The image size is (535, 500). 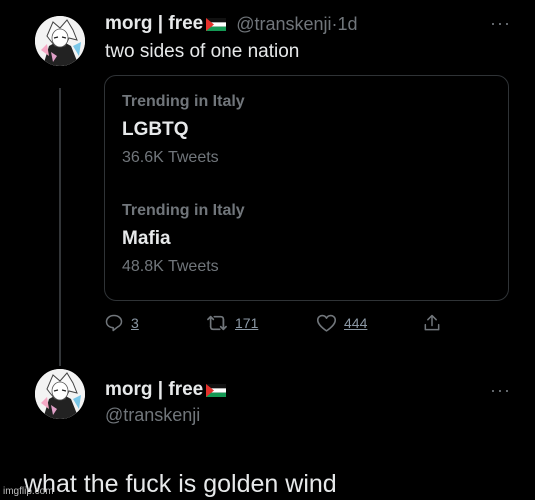 I want to click on reply-header: morg | free, so click(x=166, y=390).